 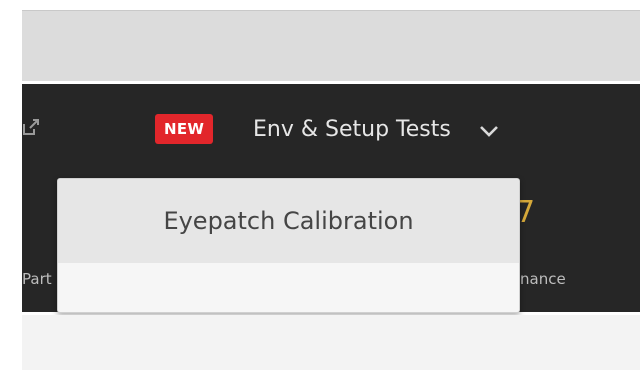 What do you see at coordinates (184, 129) in the screenshot?
I see `new-badge: NEW` at bounding box center [184, 129].